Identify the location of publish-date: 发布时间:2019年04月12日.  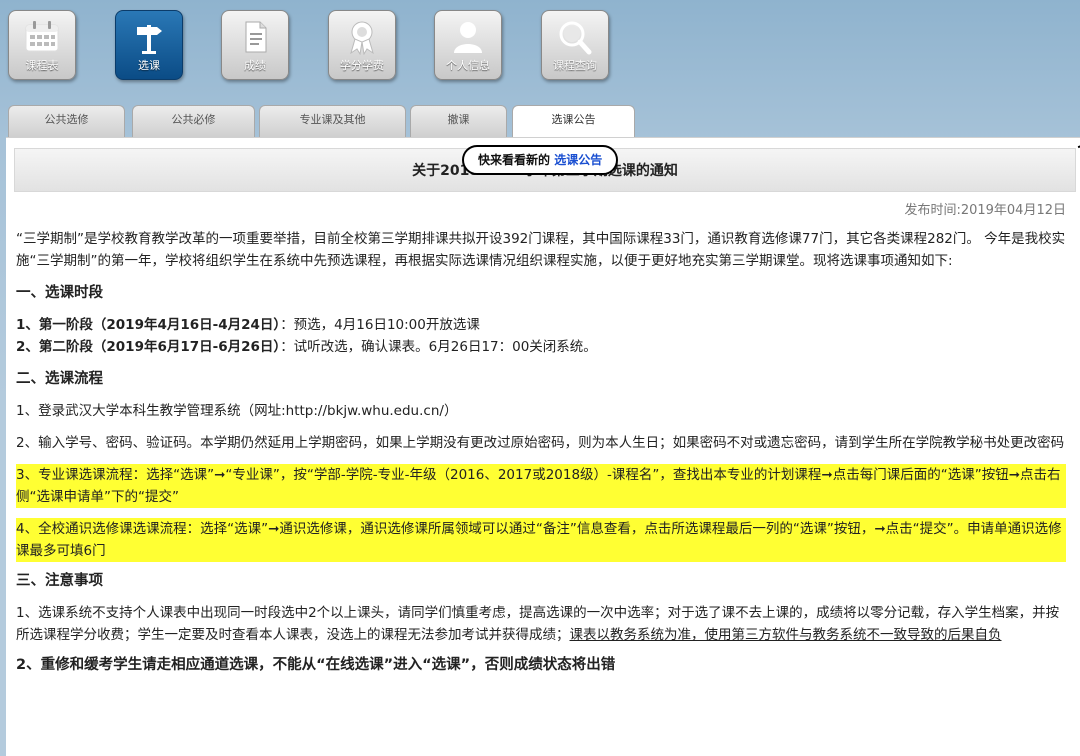
(985, 210).